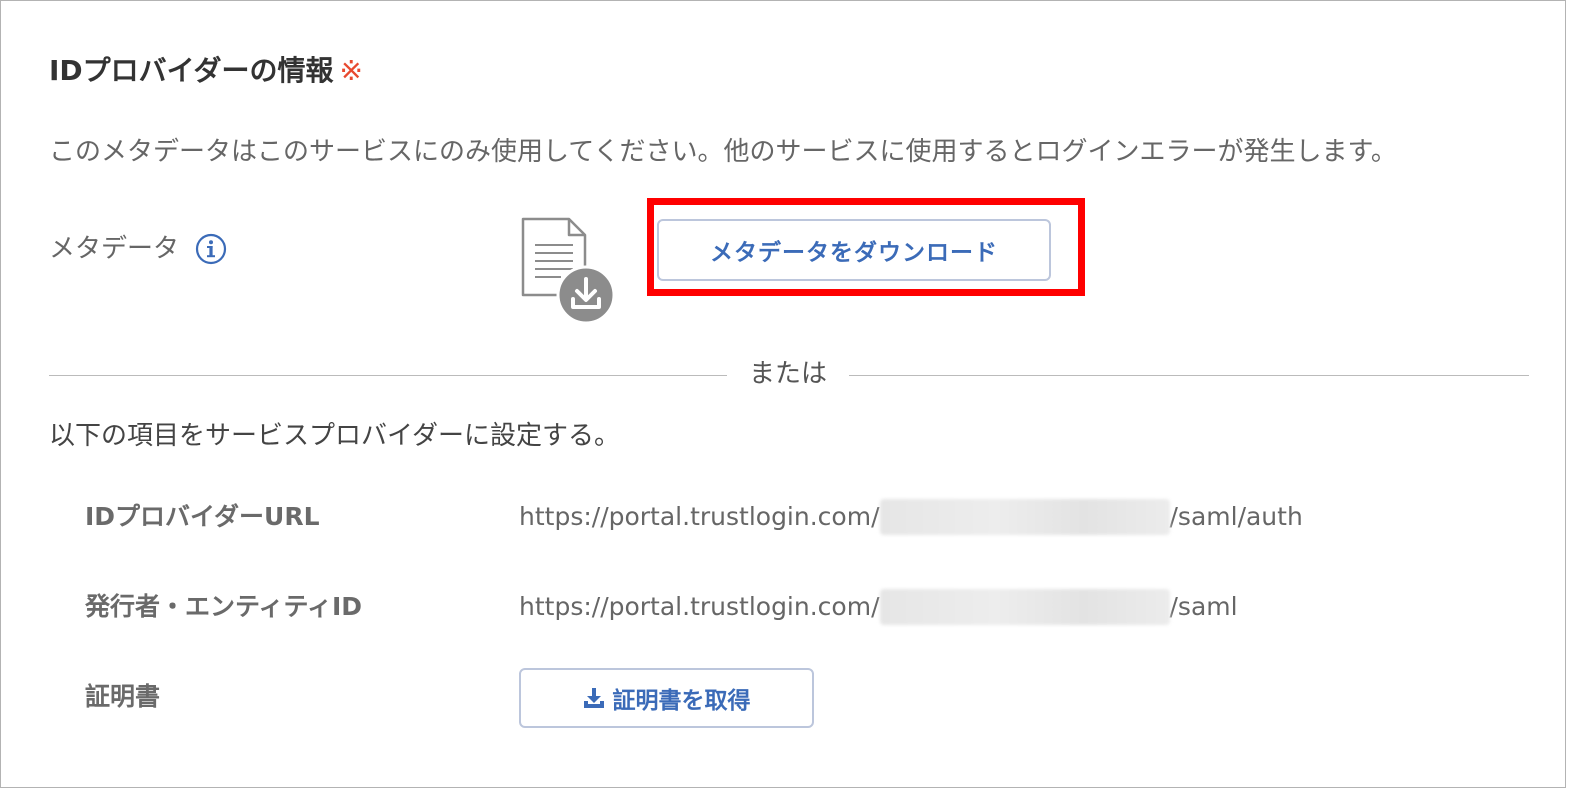 Image resolution: width=1590 pixels, height=802 pixels. I want to click on idp-url-prefix: https://portal.trustlogin.com/, so click(699, 516).